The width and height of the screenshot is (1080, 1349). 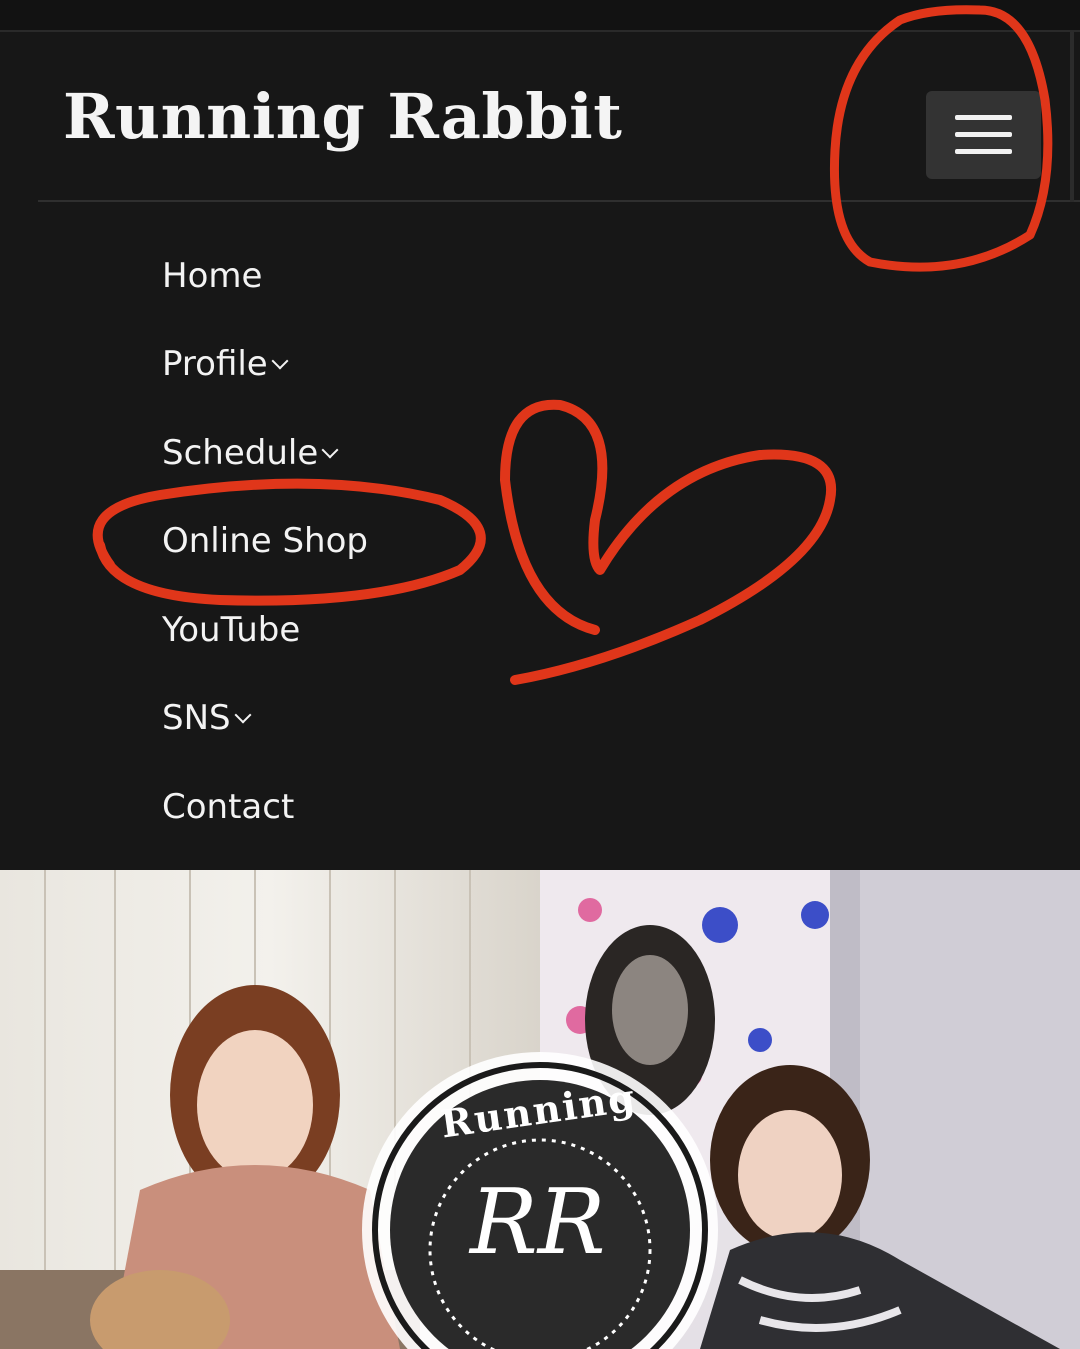 I want to click on nav-item-label: Contact, so click(x=228, y=807).